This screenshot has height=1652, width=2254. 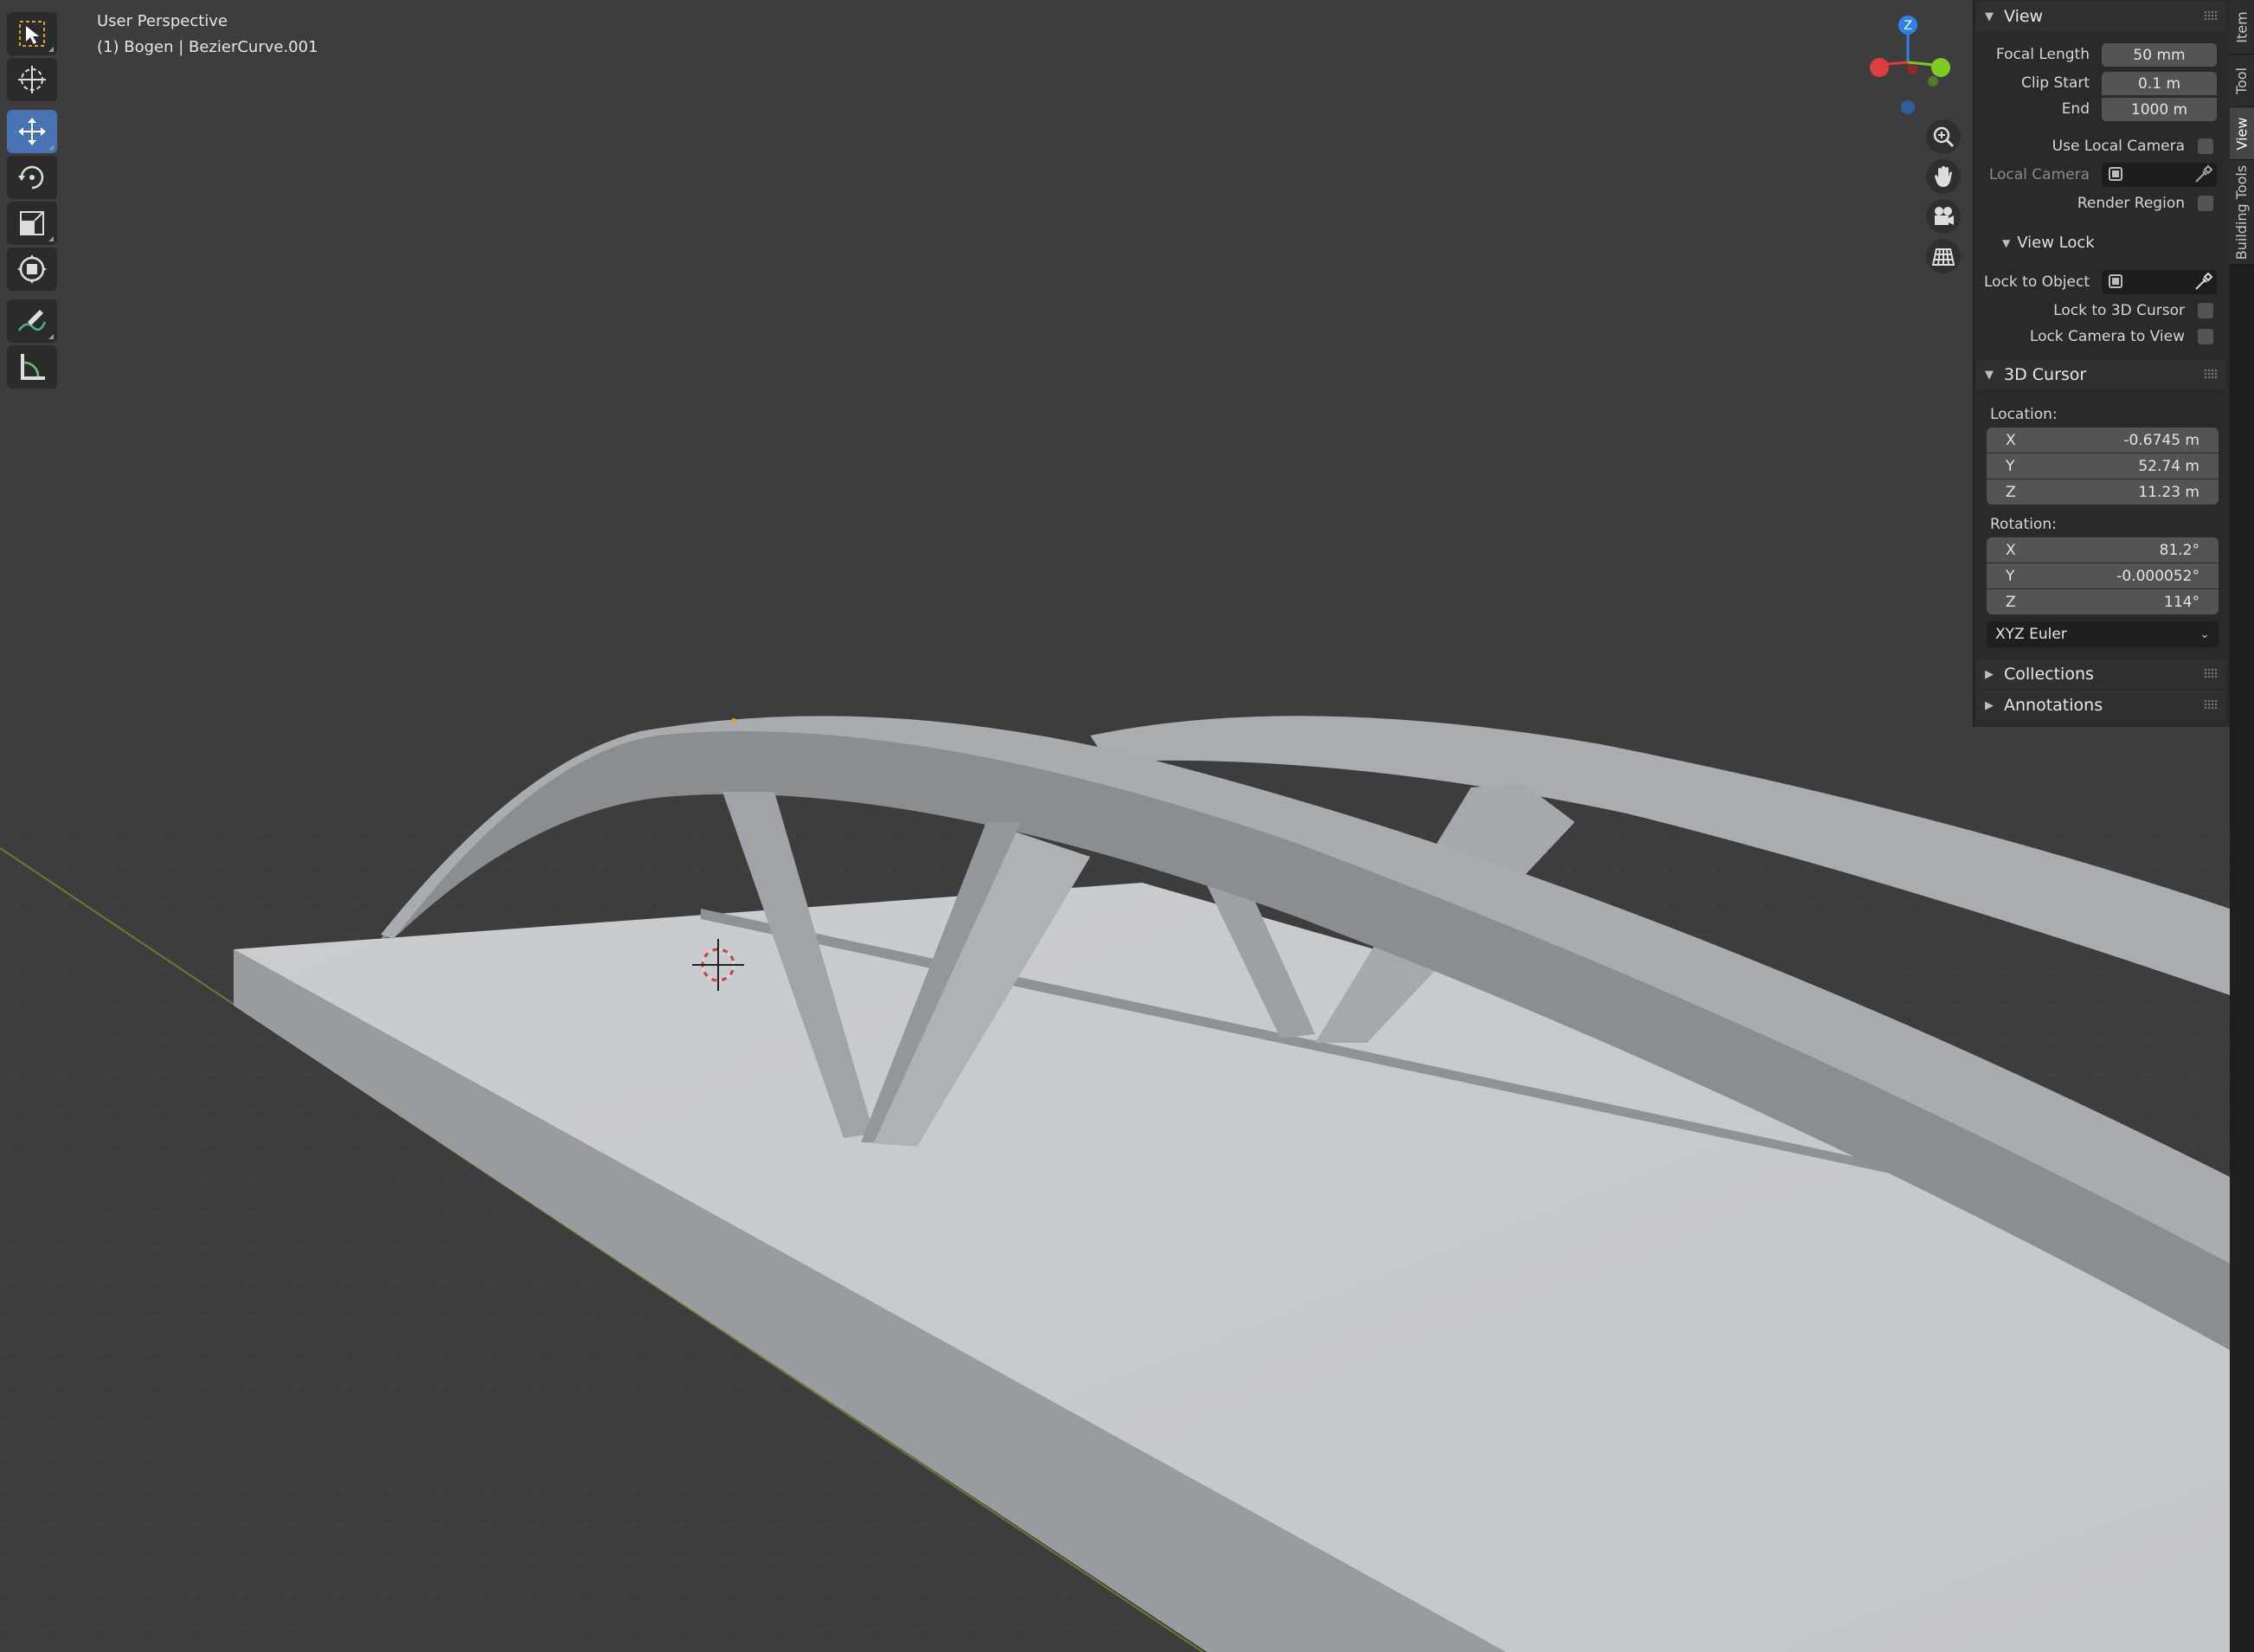 I want to click on lock-to-3d-cursor-checkbox, so click(x=2205, y=310).